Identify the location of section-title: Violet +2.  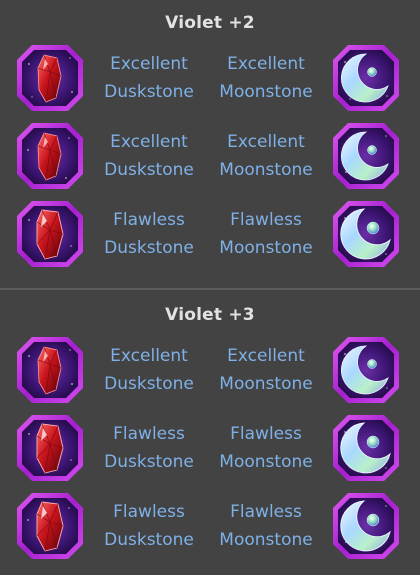
(210, 23).